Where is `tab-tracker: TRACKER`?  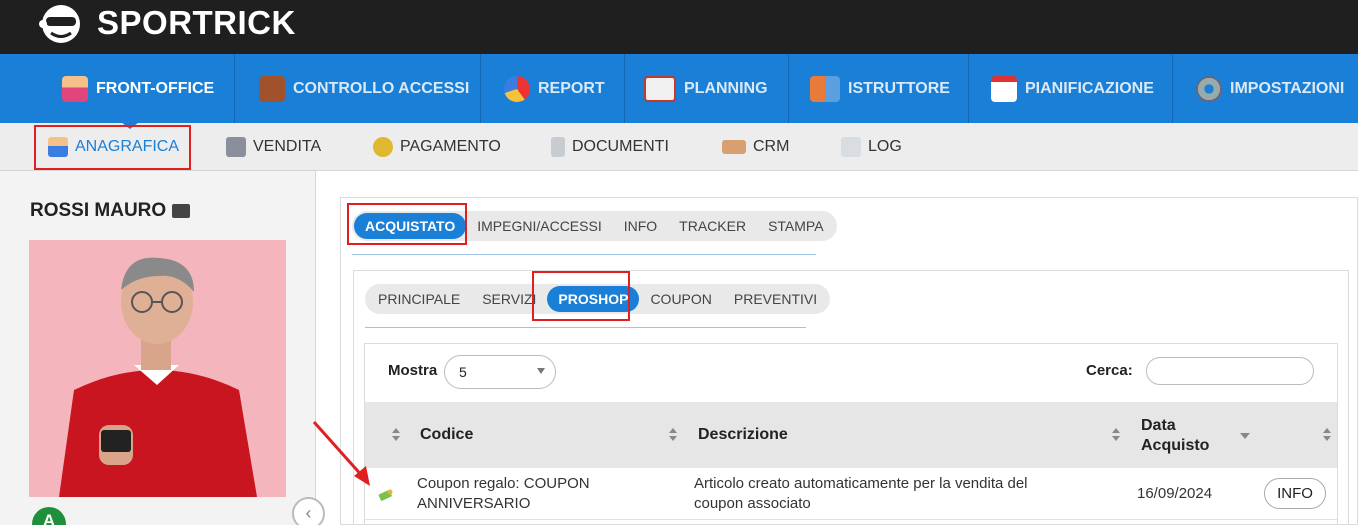
tab-tracker: TRACKER is located at coordinates (712, 226).